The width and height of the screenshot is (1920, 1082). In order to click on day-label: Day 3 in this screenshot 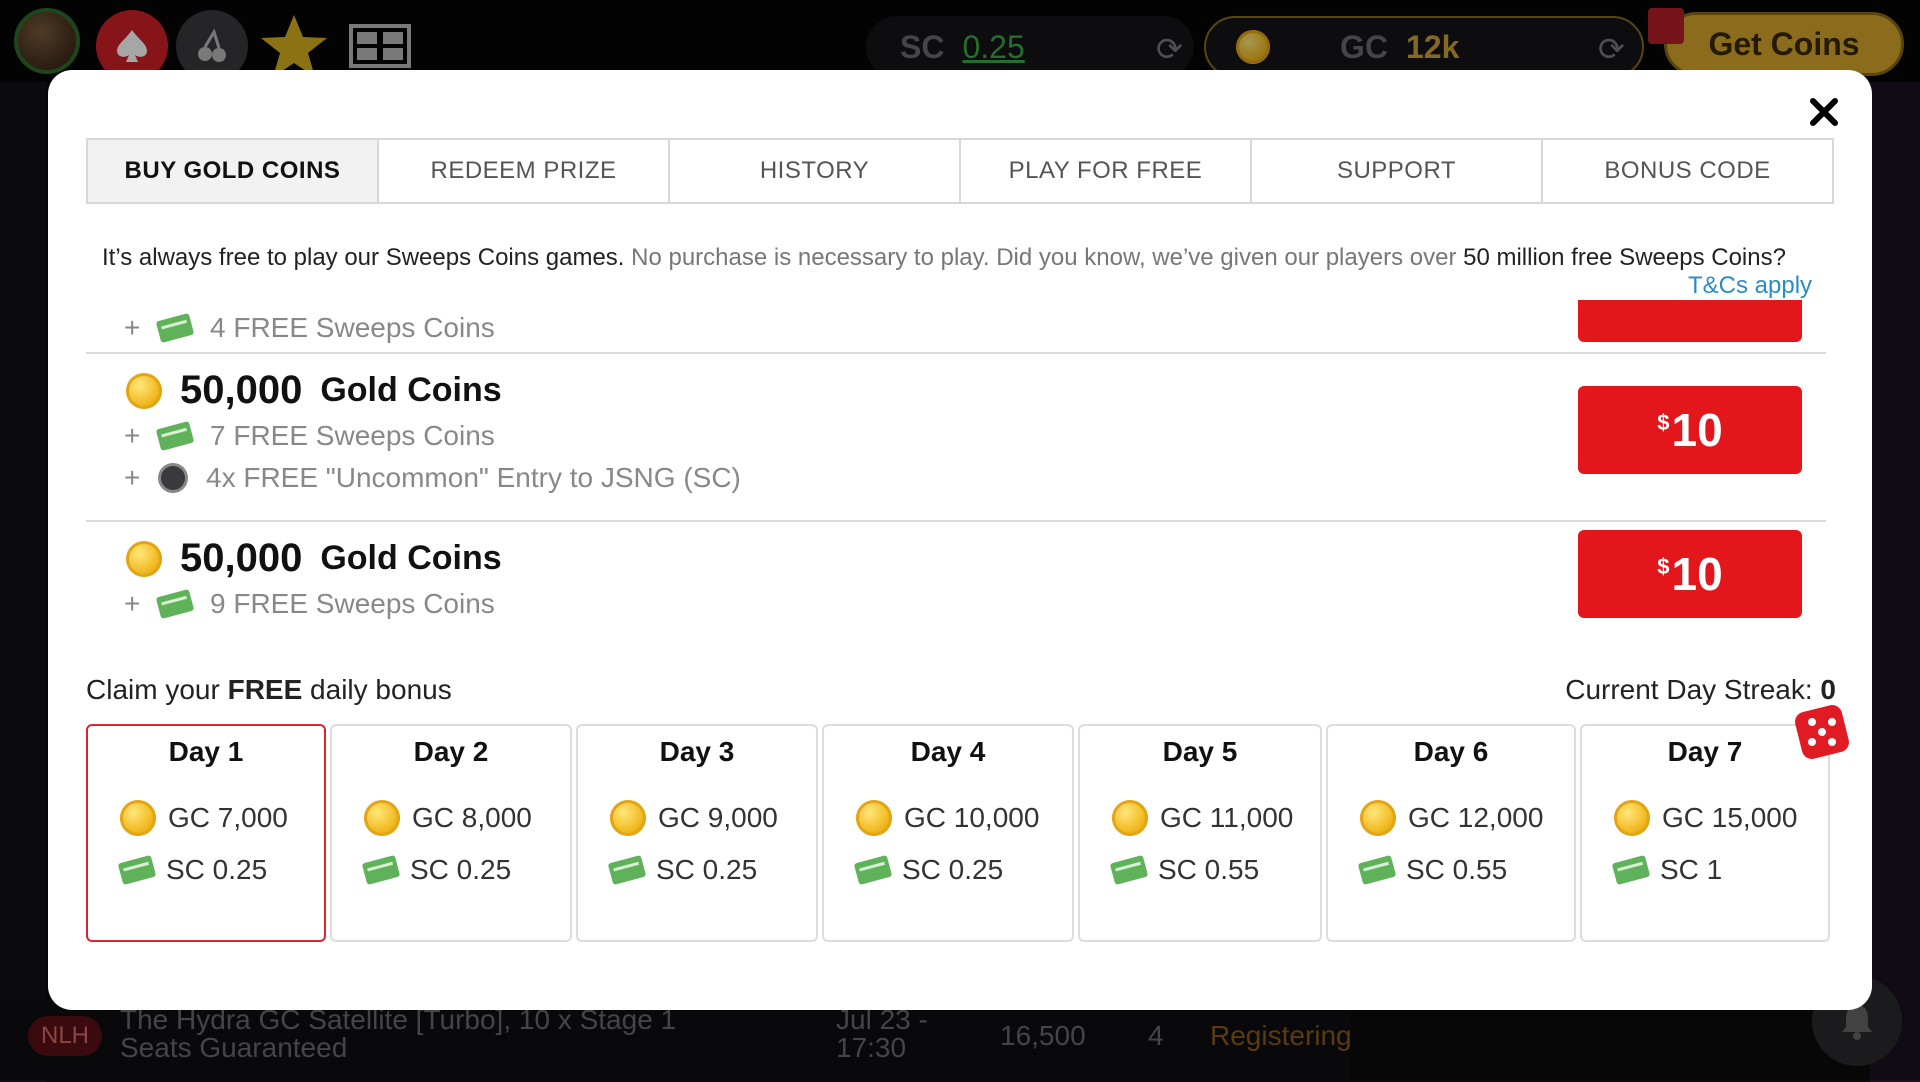, I will do `click(697, 751)`.